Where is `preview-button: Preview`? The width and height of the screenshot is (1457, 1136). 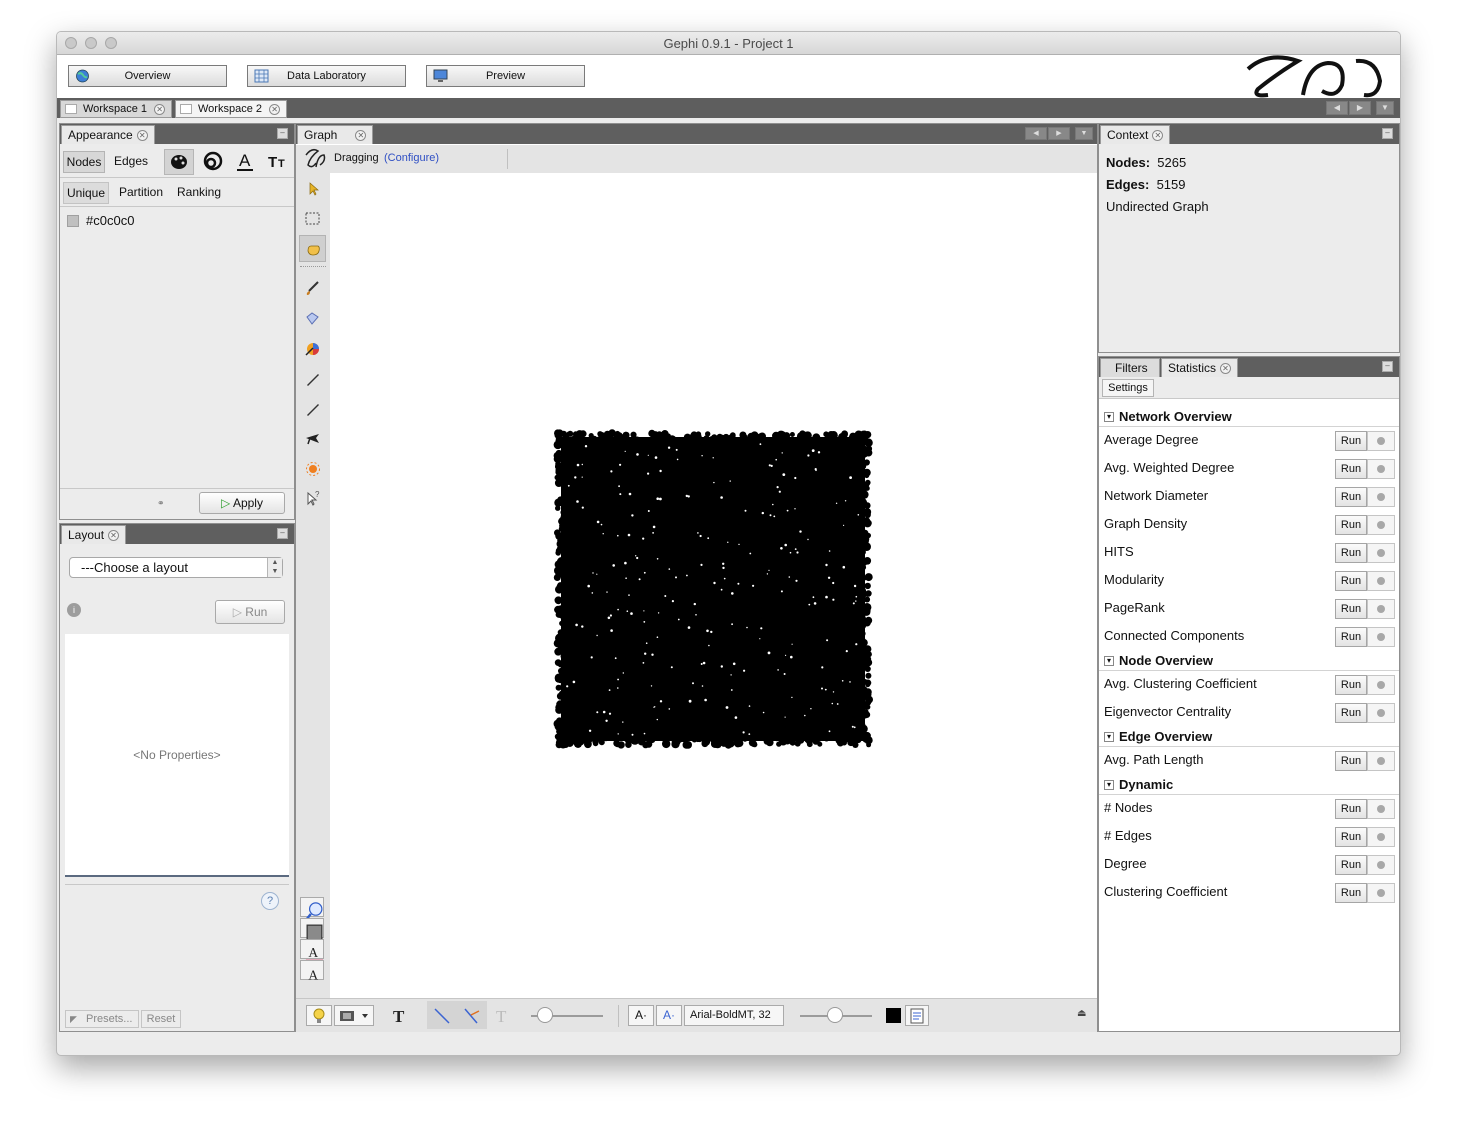 preview-button: Preview is located at coordinates (505, 76).